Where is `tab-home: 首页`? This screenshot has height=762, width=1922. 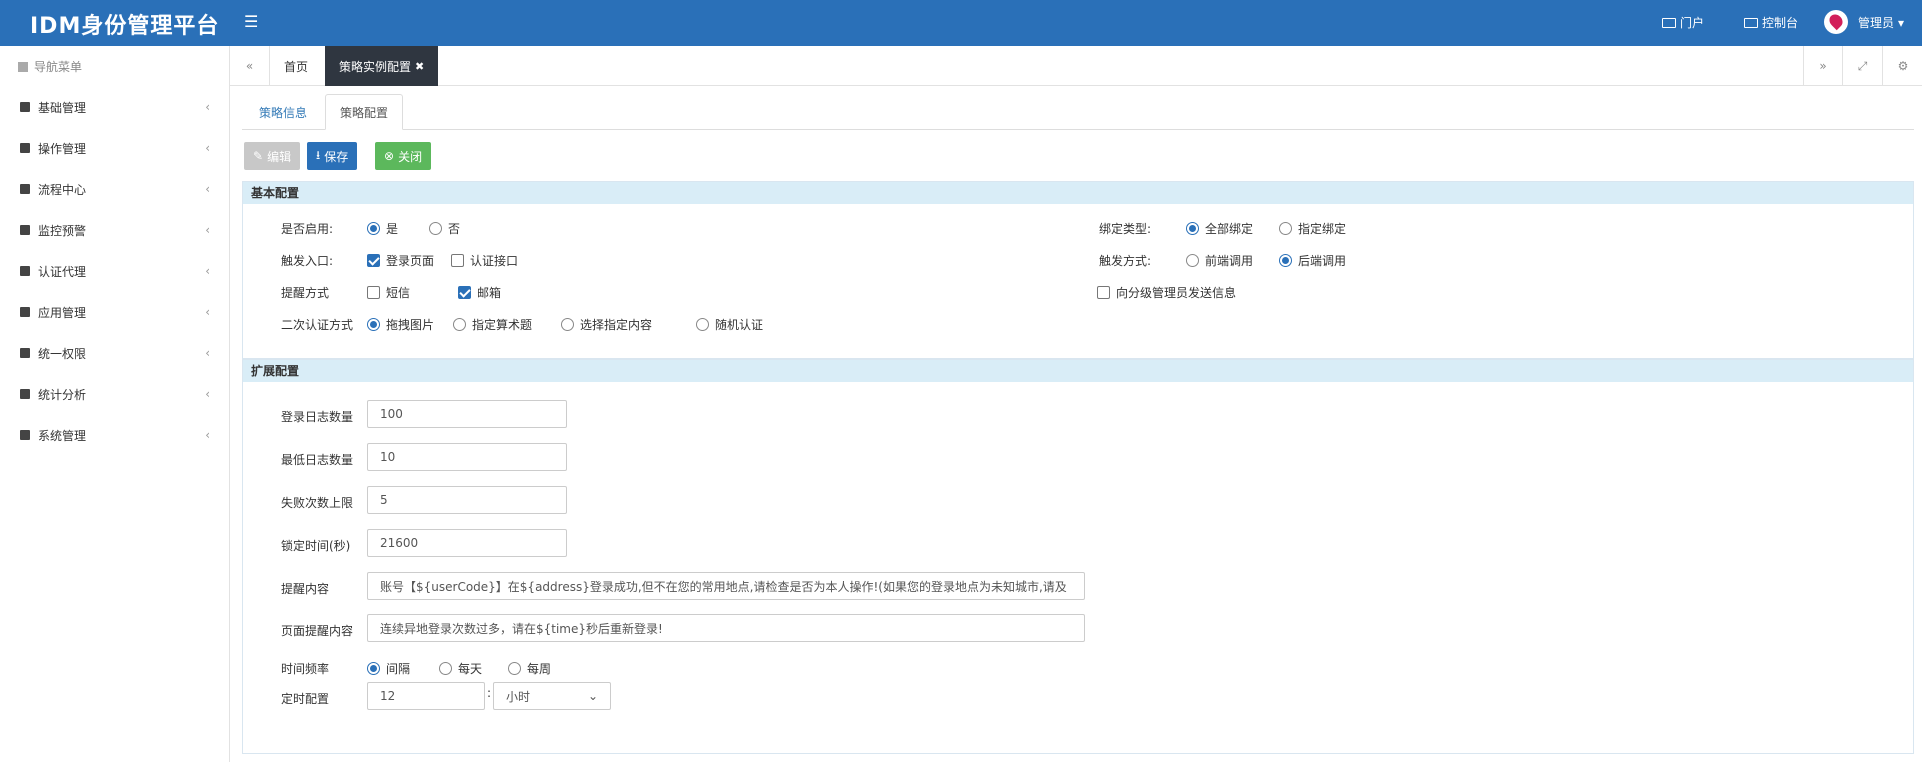 tab-home: 首页 is located at coordinates (296, 66).